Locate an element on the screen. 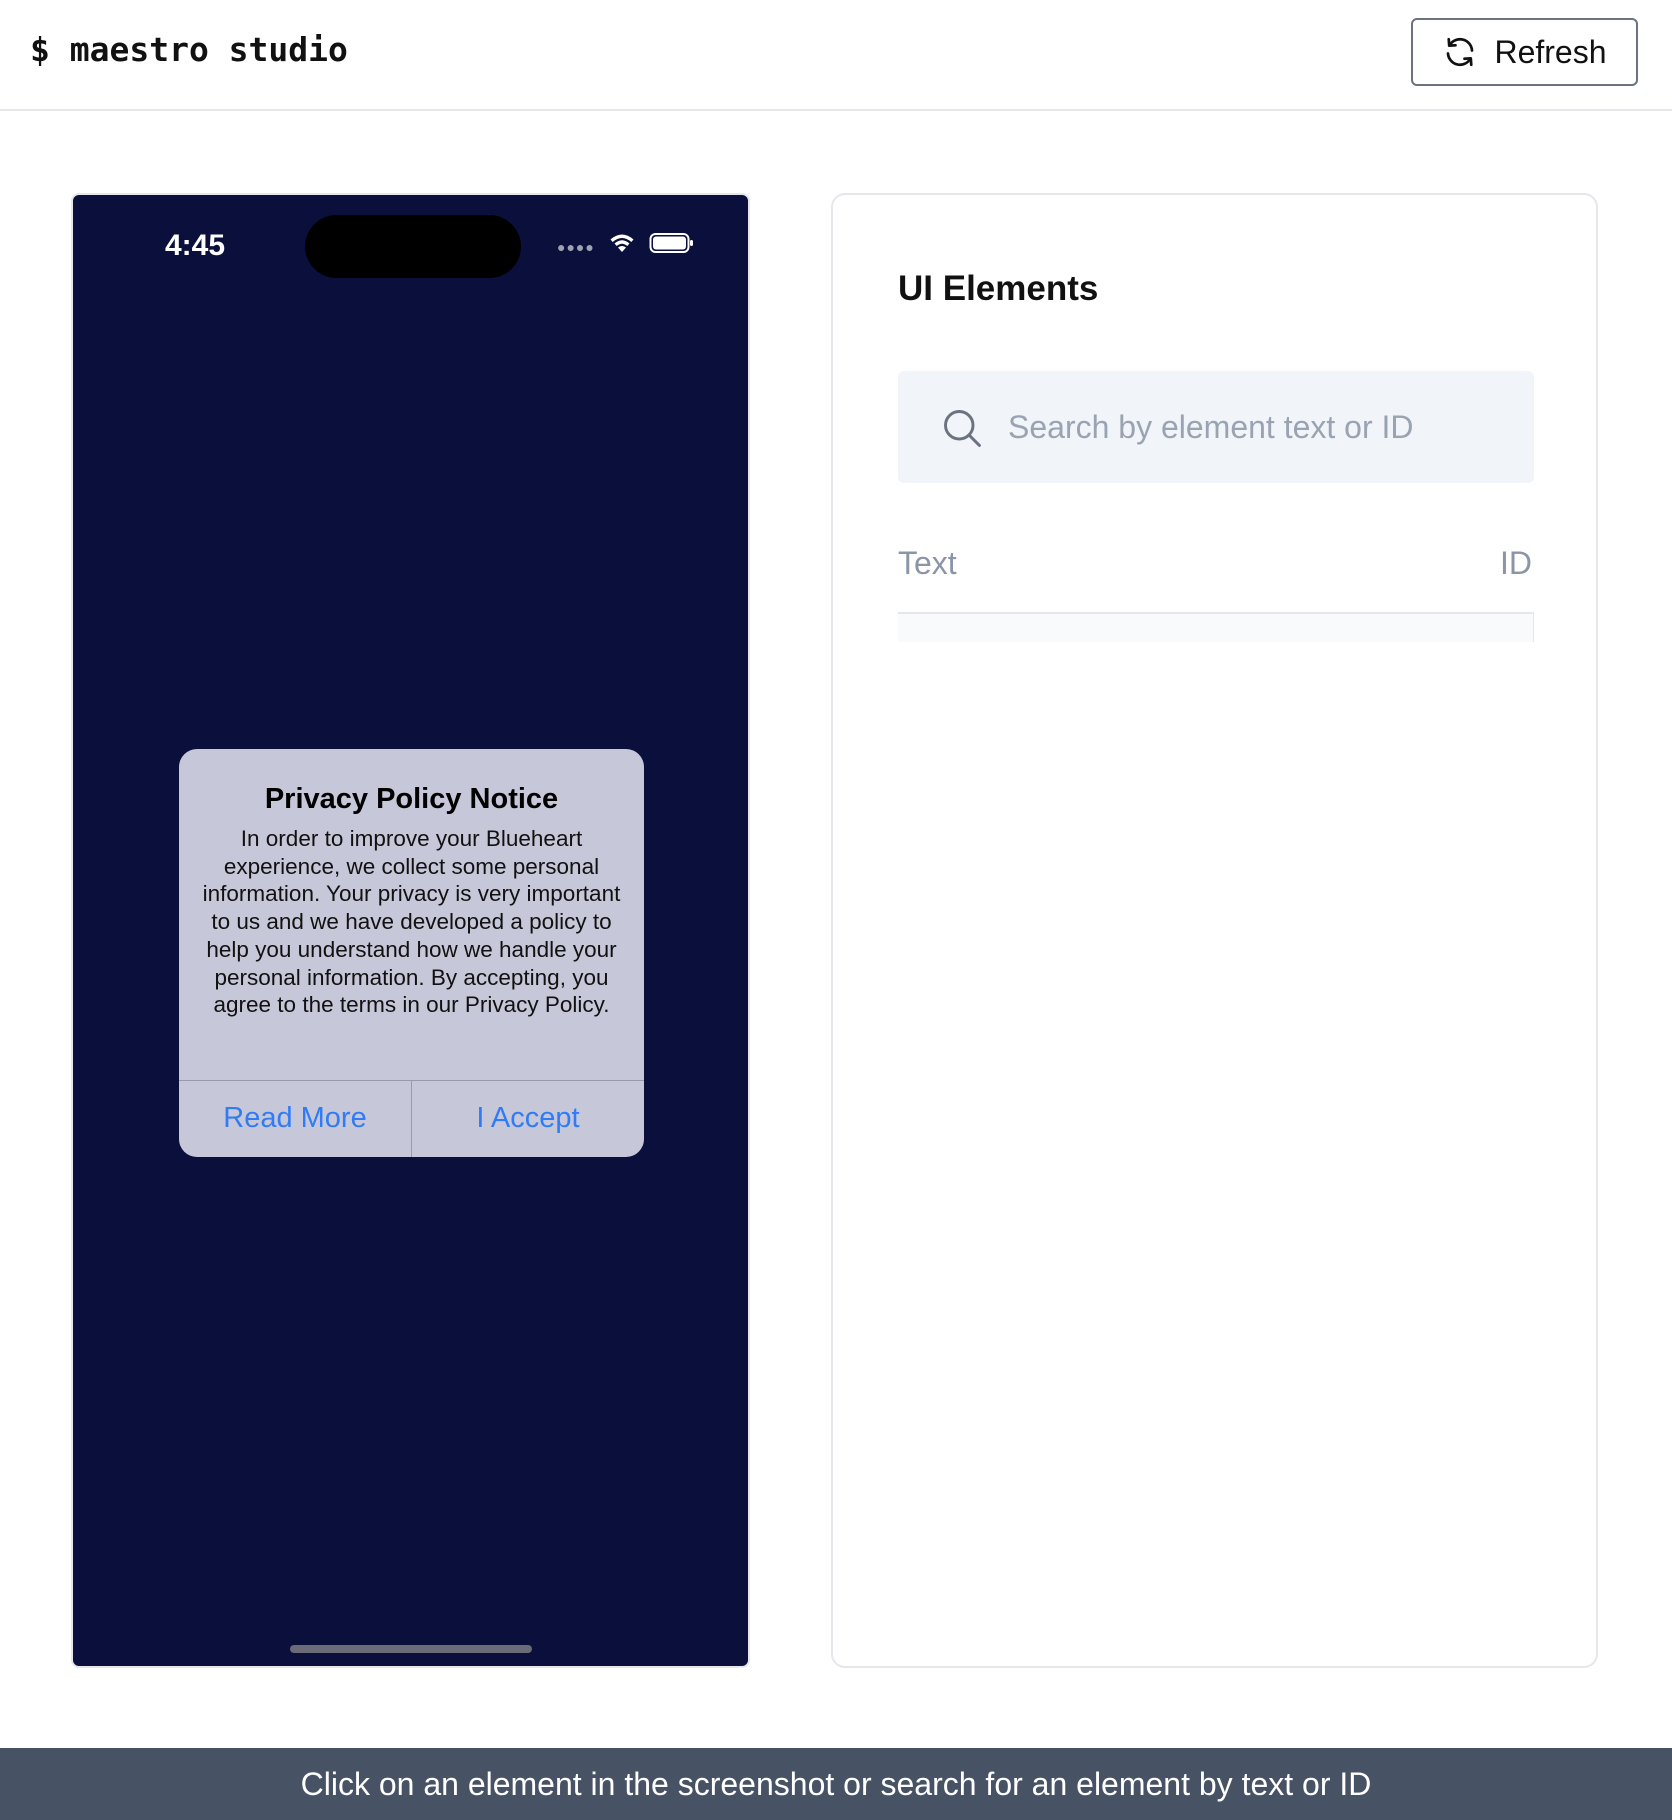  refresh-button: Refresh is located at coordinates (1524, 52).